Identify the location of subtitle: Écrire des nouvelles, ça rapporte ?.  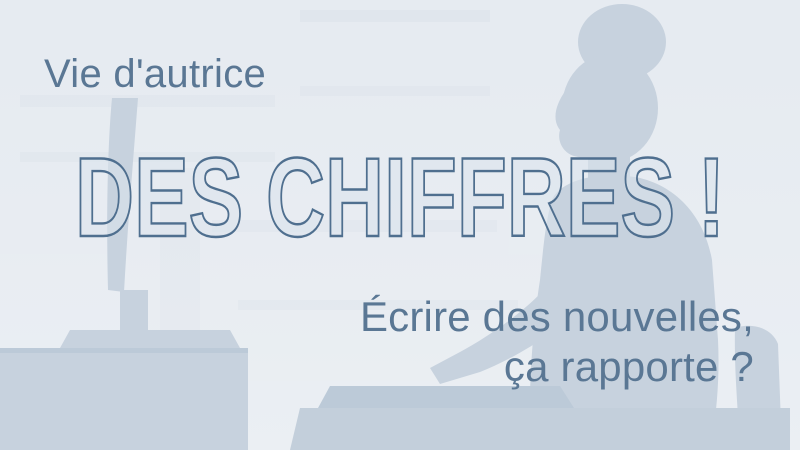
(557, 342).